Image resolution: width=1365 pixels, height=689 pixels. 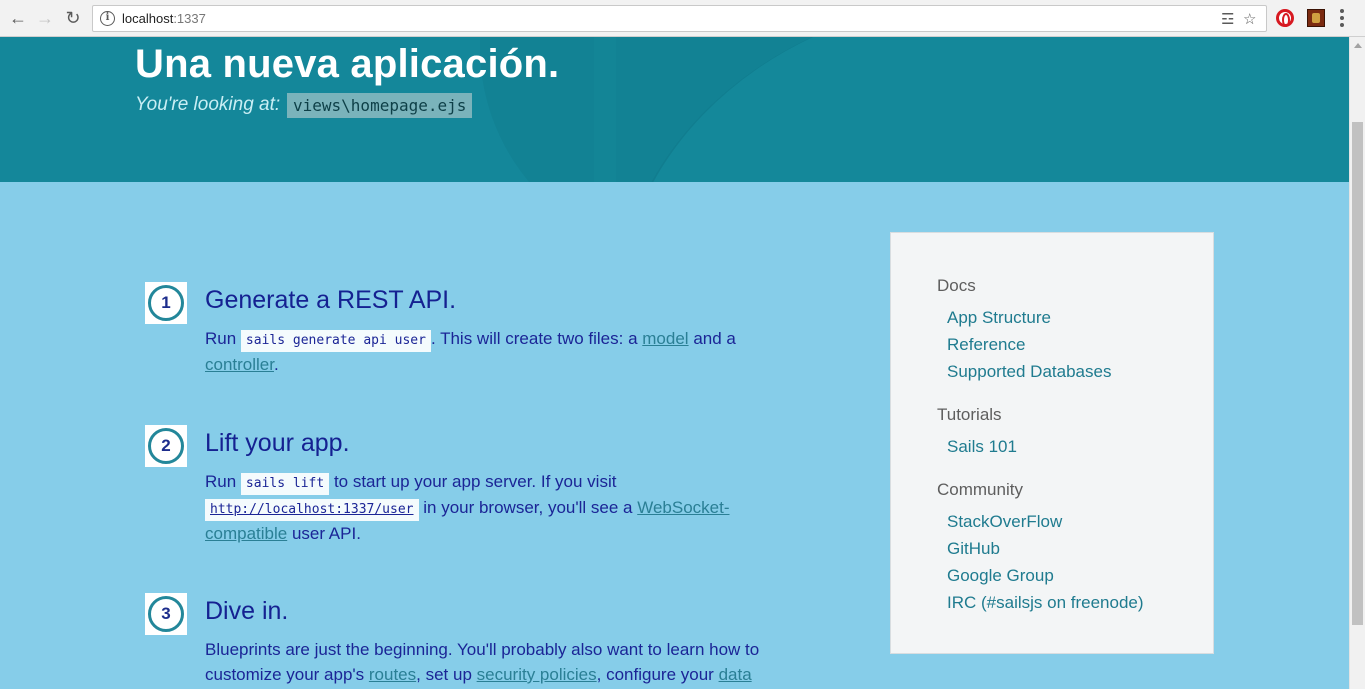 I want to click on looking-at-label: You're looking at:, so click(x=208, y=104).